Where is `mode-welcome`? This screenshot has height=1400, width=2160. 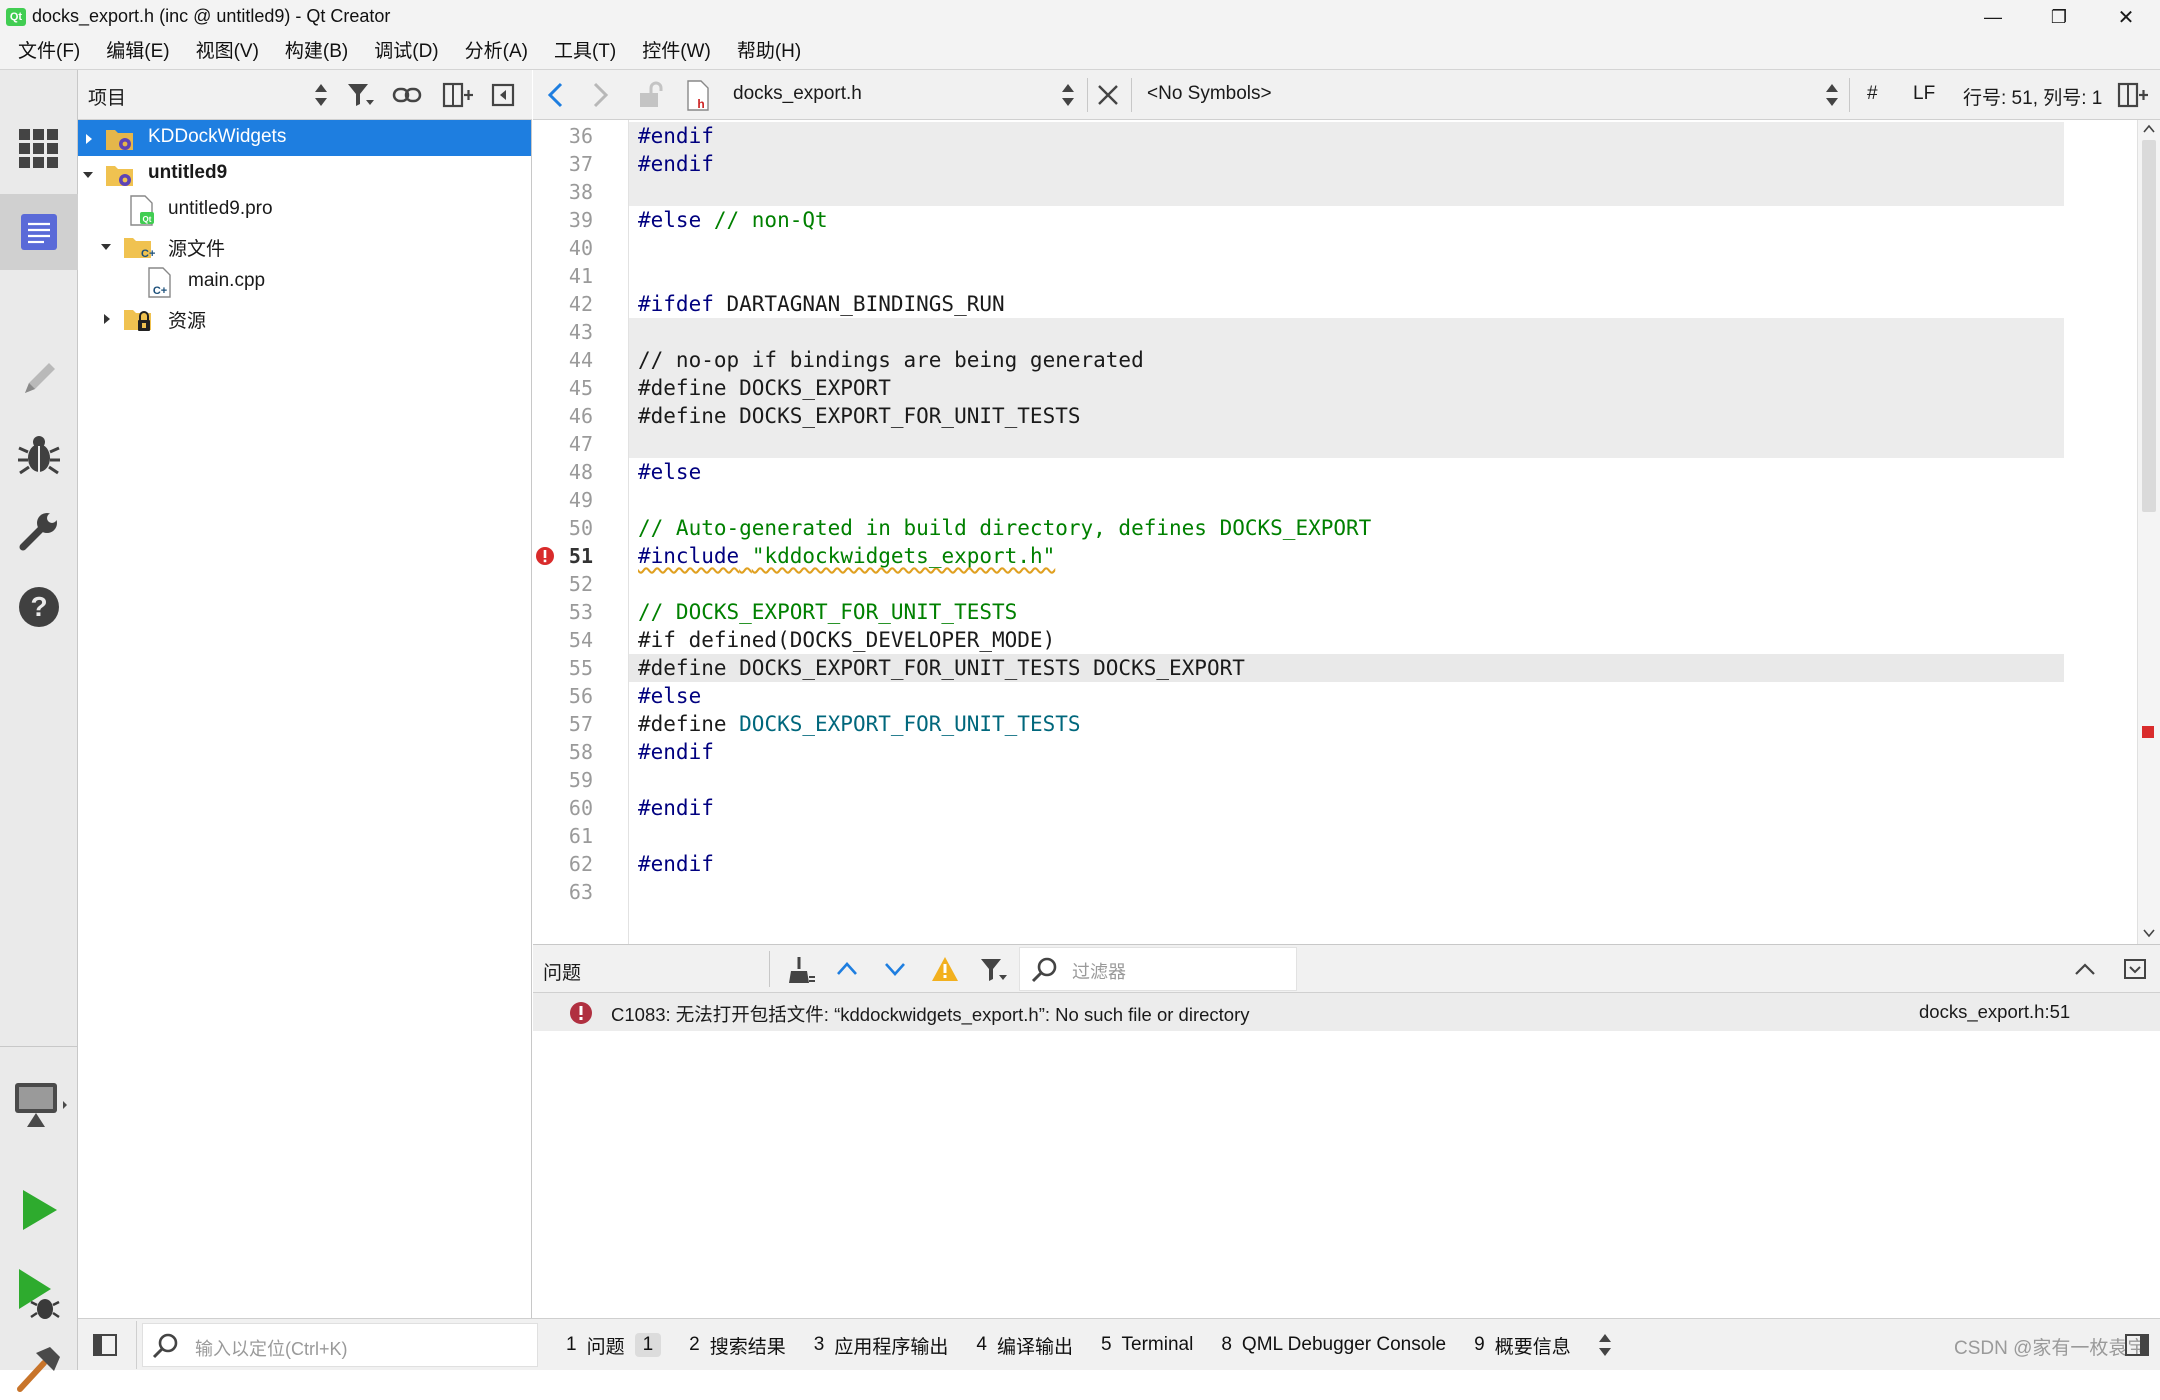 mode-welcome is located at coordinates (39, 149).